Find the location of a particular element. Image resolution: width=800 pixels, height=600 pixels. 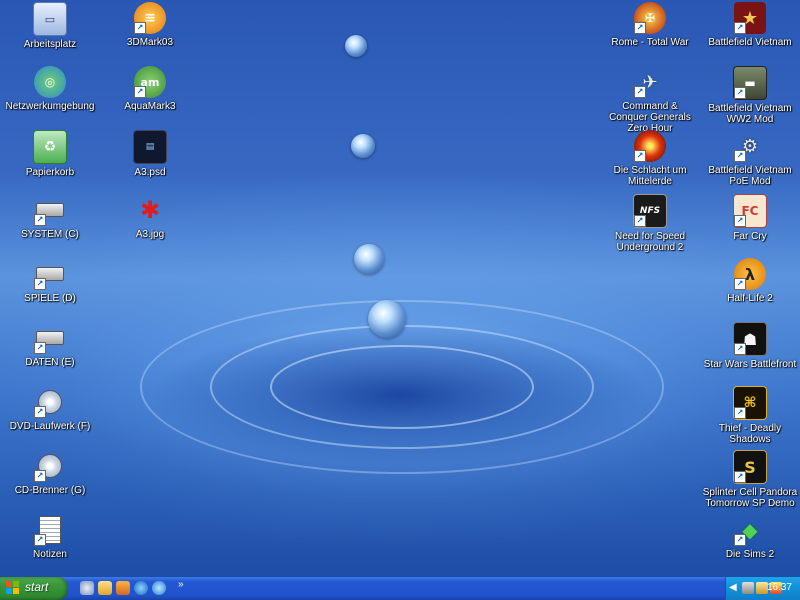

sims-icon: ◆ ↗ is located at coordinates (750, 530).